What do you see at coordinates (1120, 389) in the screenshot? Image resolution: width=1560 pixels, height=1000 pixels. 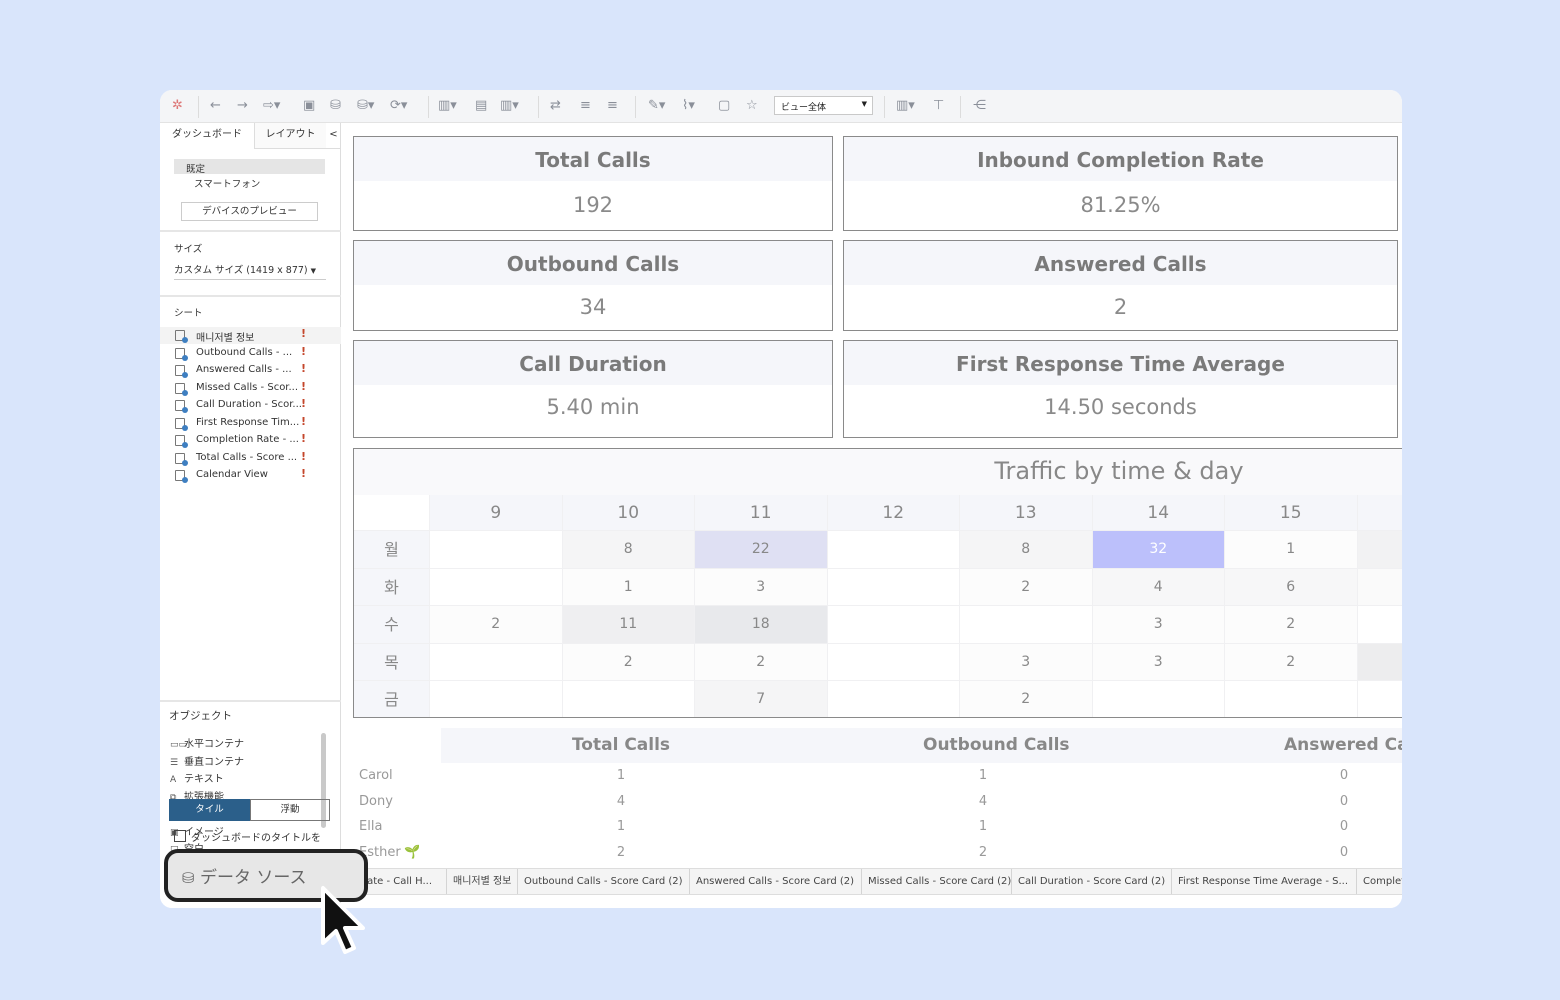 I see `score-card: First Response Time Average 14.50 seconds` at bounding box center [1120, 389].